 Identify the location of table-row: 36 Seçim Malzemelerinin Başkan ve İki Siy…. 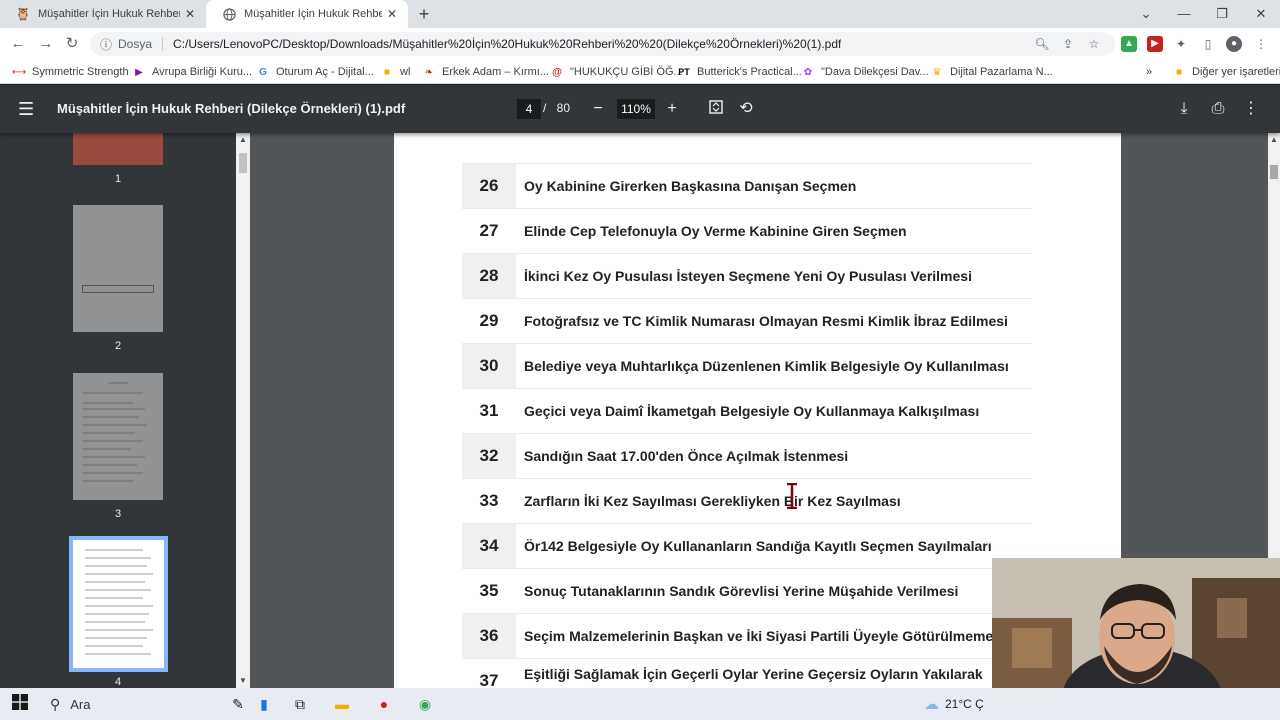
(747, 635).